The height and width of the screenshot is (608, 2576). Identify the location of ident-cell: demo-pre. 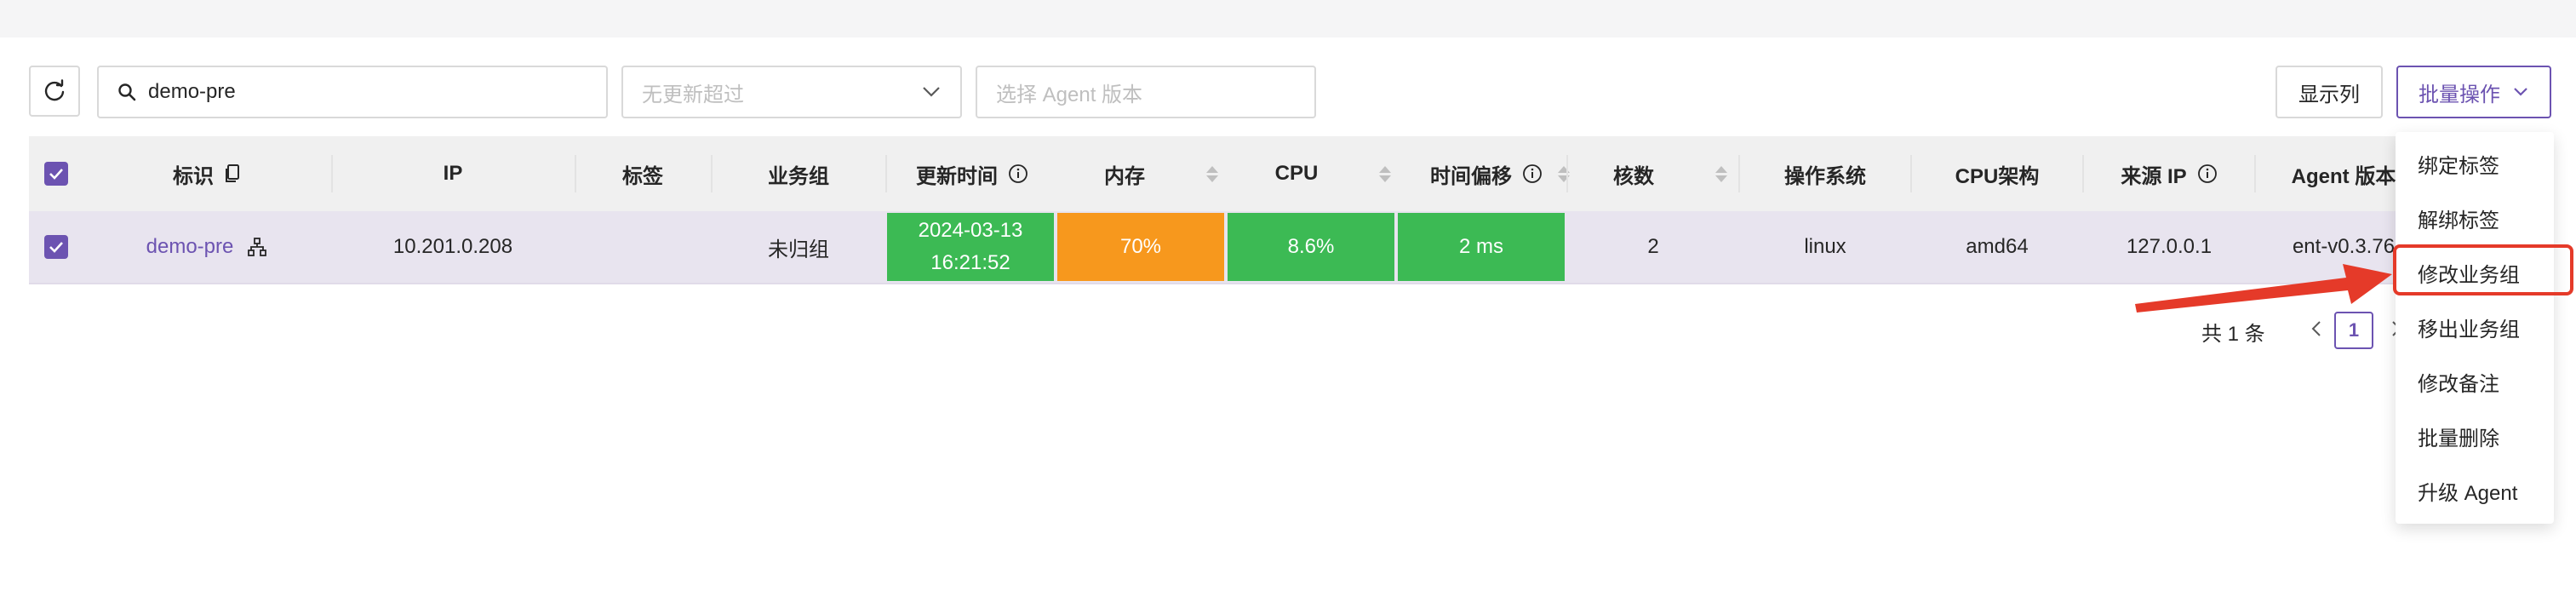
(206, 247).